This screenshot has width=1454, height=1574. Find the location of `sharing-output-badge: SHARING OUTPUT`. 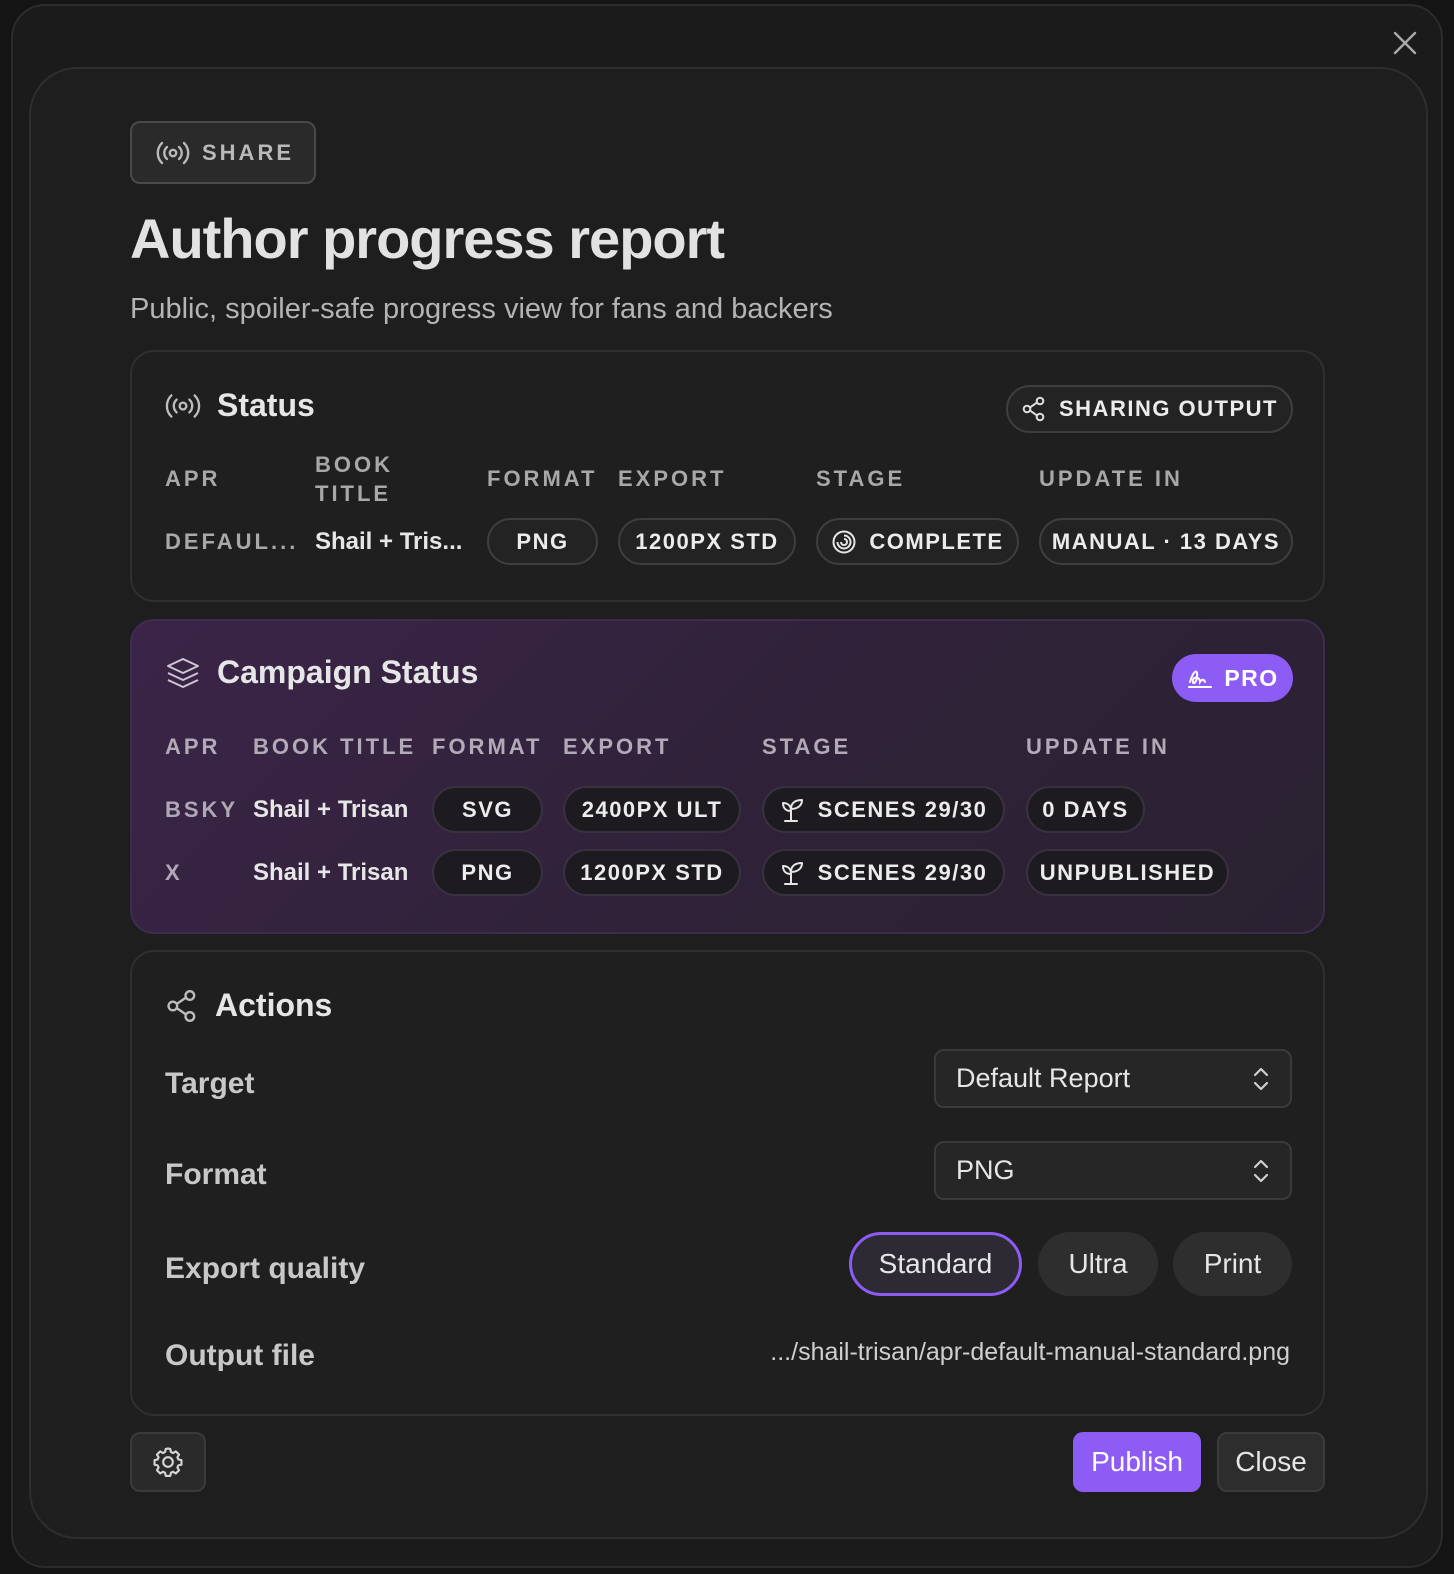

sharing-output-badge: SHARING OUTPUT is located at coordinates (1149, 409).